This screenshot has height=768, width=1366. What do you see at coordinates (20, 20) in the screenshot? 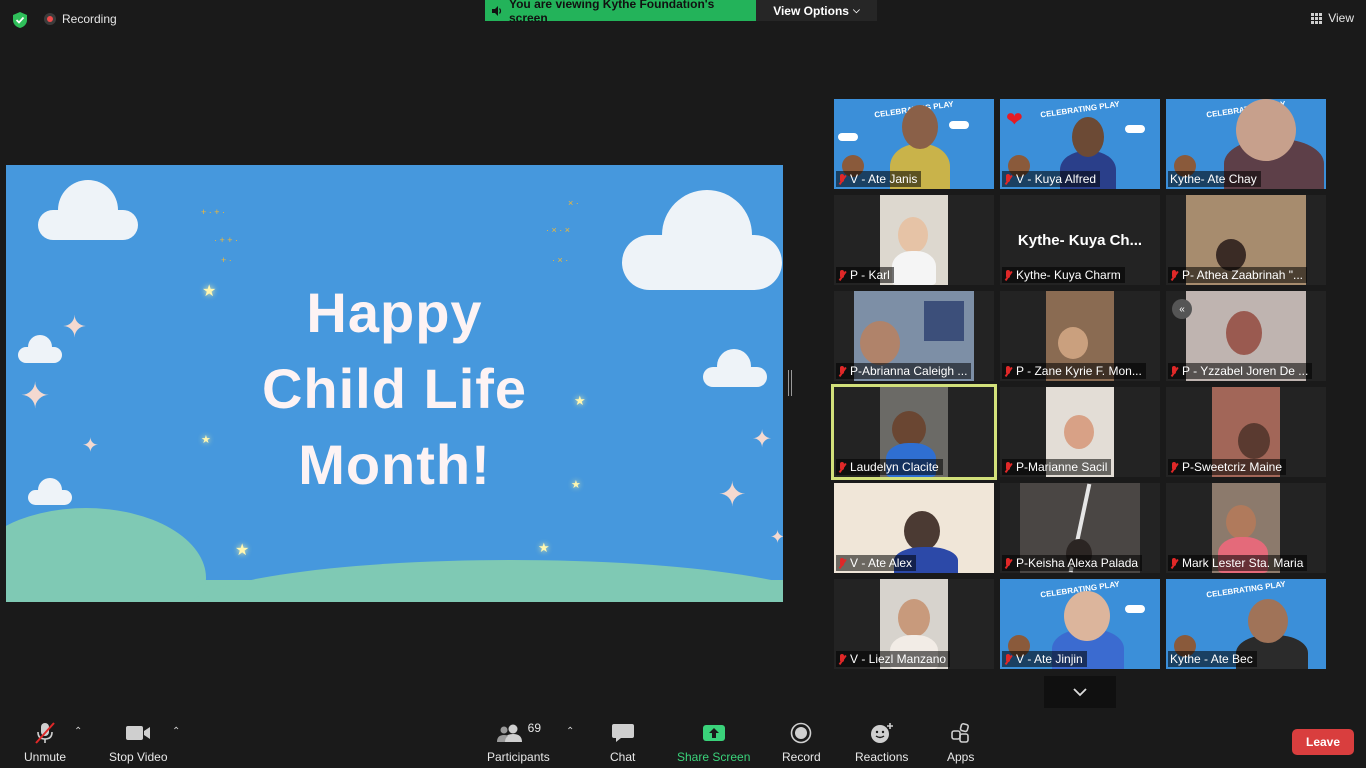
I see `security-shield-icon` at bounding box center [20, 20].